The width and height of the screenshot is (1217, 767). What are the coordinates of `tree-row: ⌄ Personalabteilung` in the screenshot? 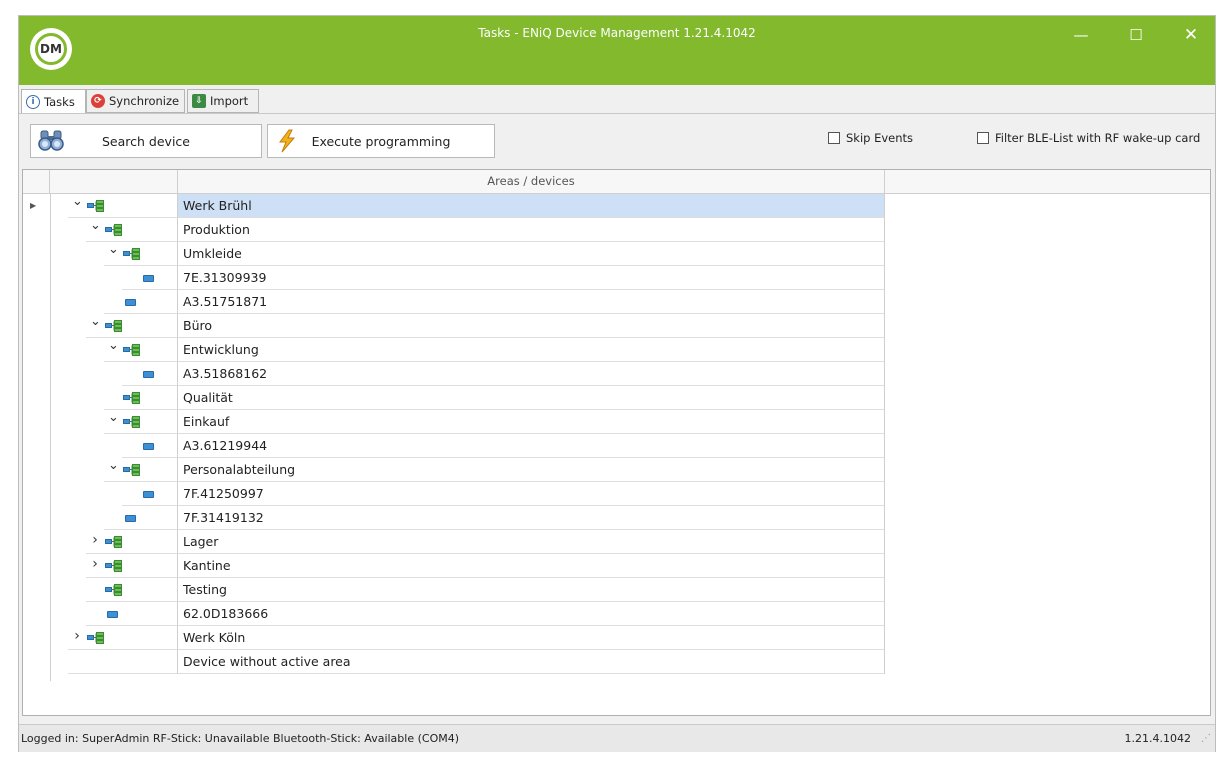 It's located at (616, 470).